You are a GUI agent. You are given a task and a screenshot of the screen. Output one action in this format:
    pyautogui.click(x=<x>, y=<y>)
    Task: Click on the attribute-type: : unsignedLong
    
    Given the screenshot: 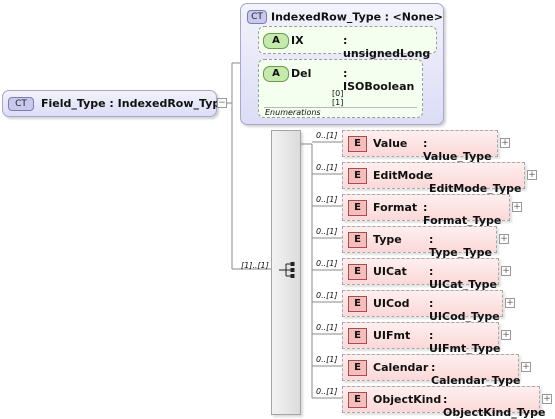 What is the action you would take?
    pyautogui.click(x=387, y=47)
    